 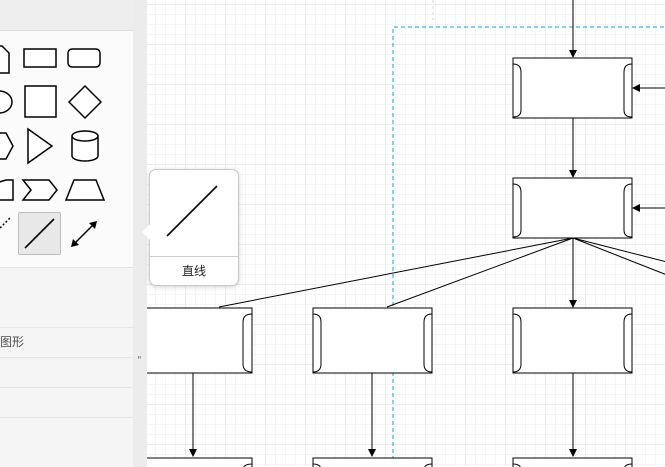 What do you see at coordinates (139, 360) in the screenshot?
I see `resize-grip-icon: "` at bounding box center [139, 360].